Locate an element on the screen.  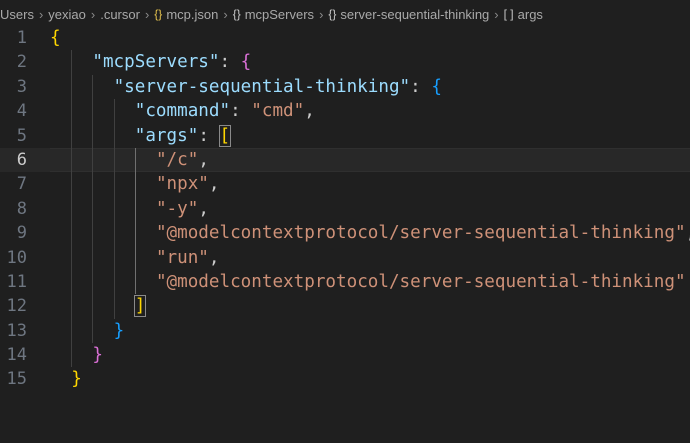
line-number: 7 is located at coordinates (21, 184).